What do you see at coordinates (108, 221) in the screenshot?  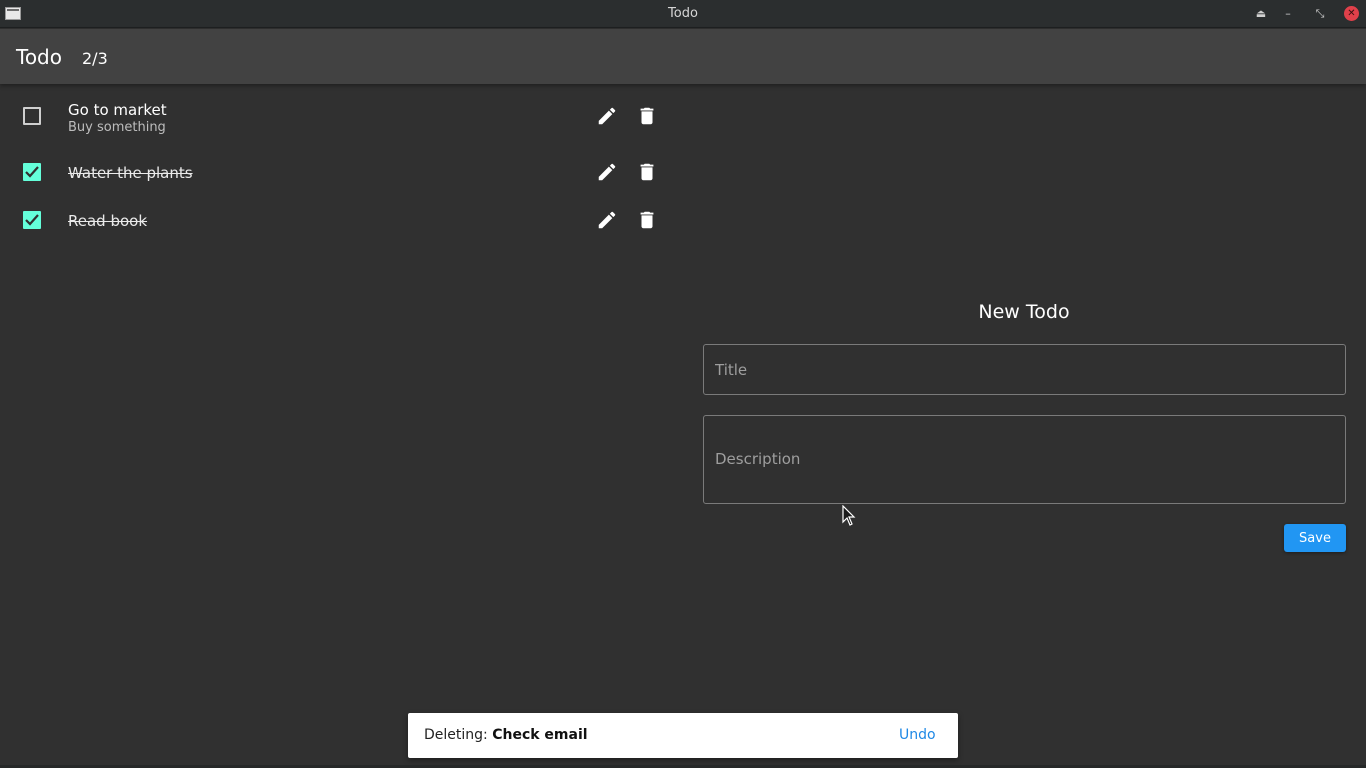 I see `todo-title: Read book` at bounding box center [108, 221].